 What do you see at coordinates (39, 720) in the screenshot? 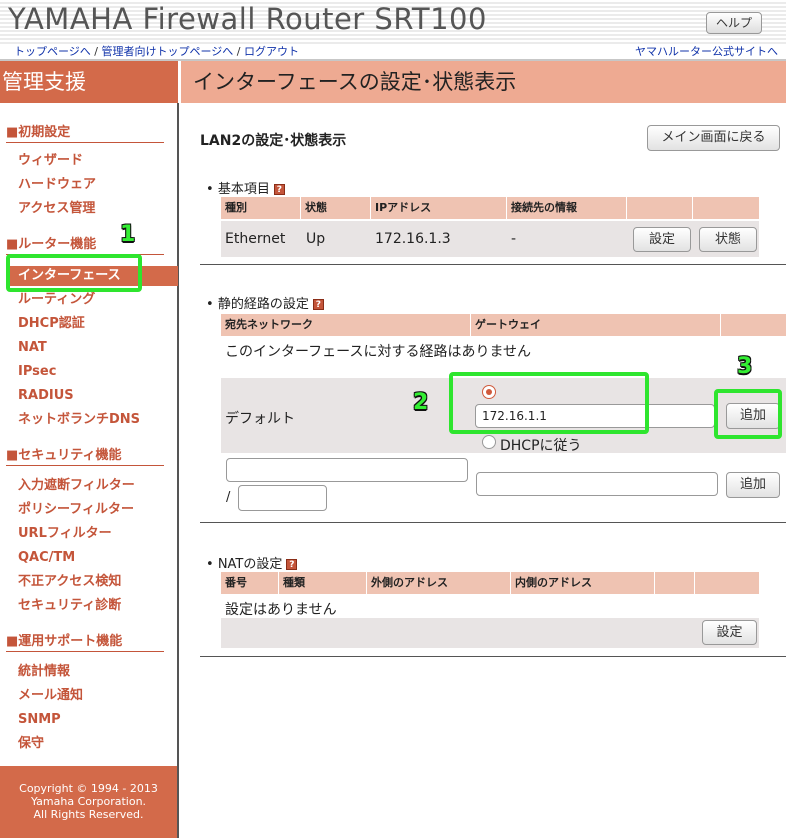
I see `sidebar-item-snmp: SNMP` at bounding box center [39, 720].